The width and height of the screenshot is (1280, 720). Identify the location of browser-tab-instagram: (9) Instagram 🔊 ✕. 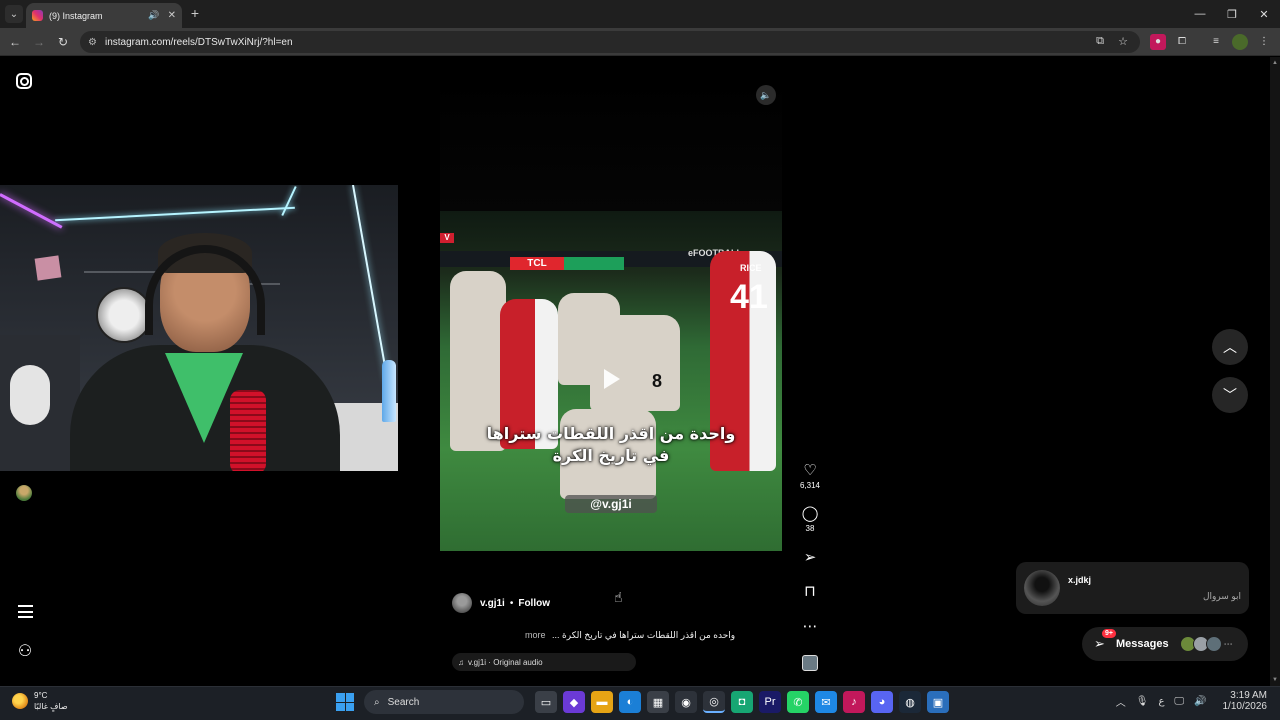
(104, 15).